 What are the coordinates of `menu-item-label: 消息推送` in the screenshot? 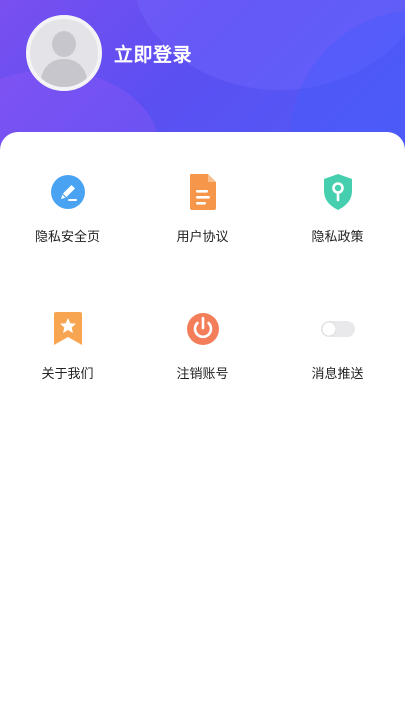 It's located at (337, 374).